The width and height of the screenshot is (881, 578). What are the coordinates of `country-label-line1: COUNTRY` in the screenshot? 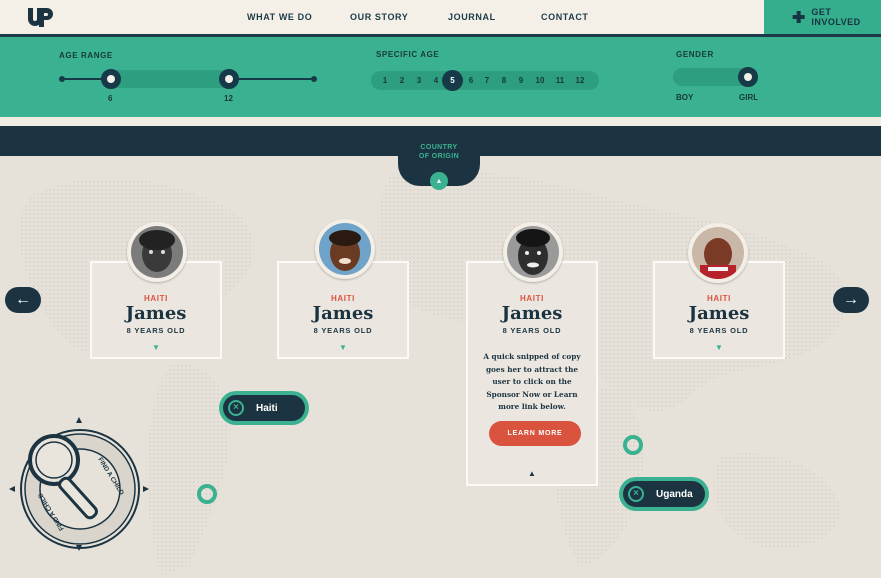 It's located at (439, 147).